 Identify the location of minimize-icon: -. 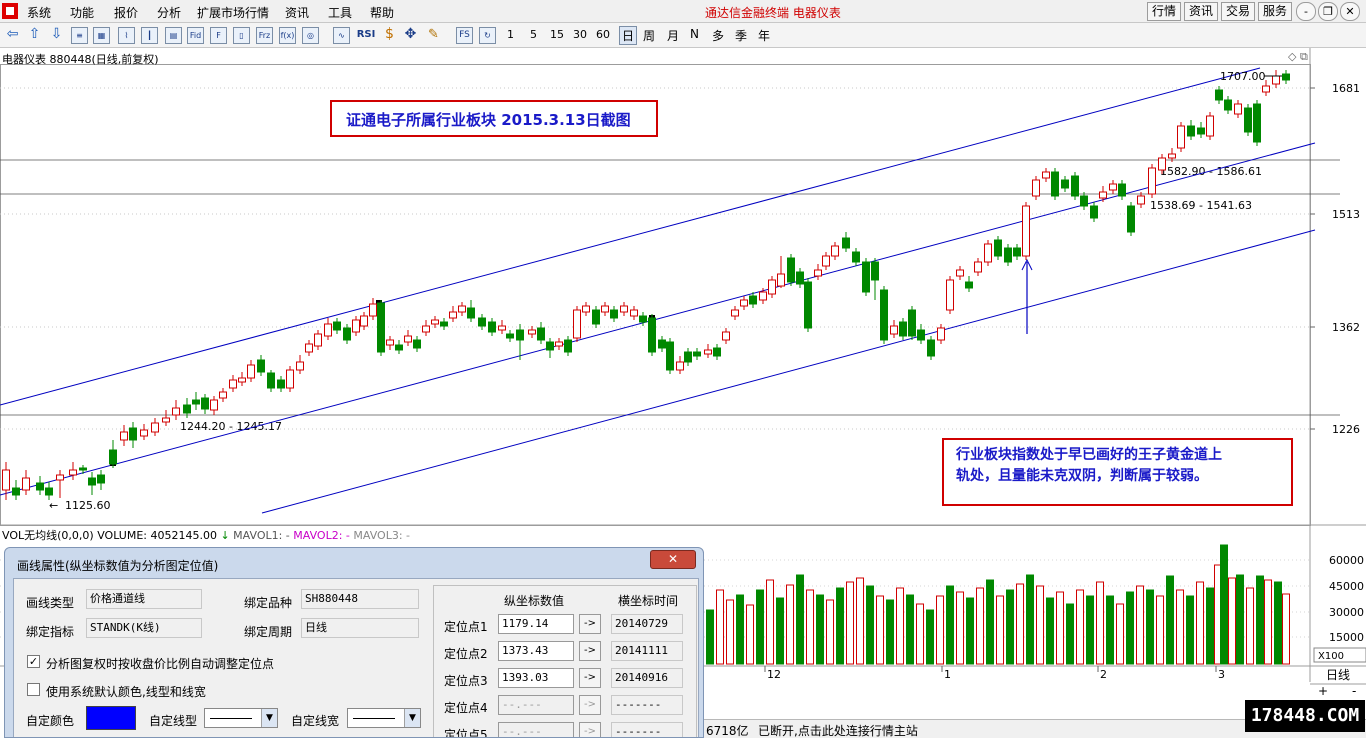
(1306, 11).